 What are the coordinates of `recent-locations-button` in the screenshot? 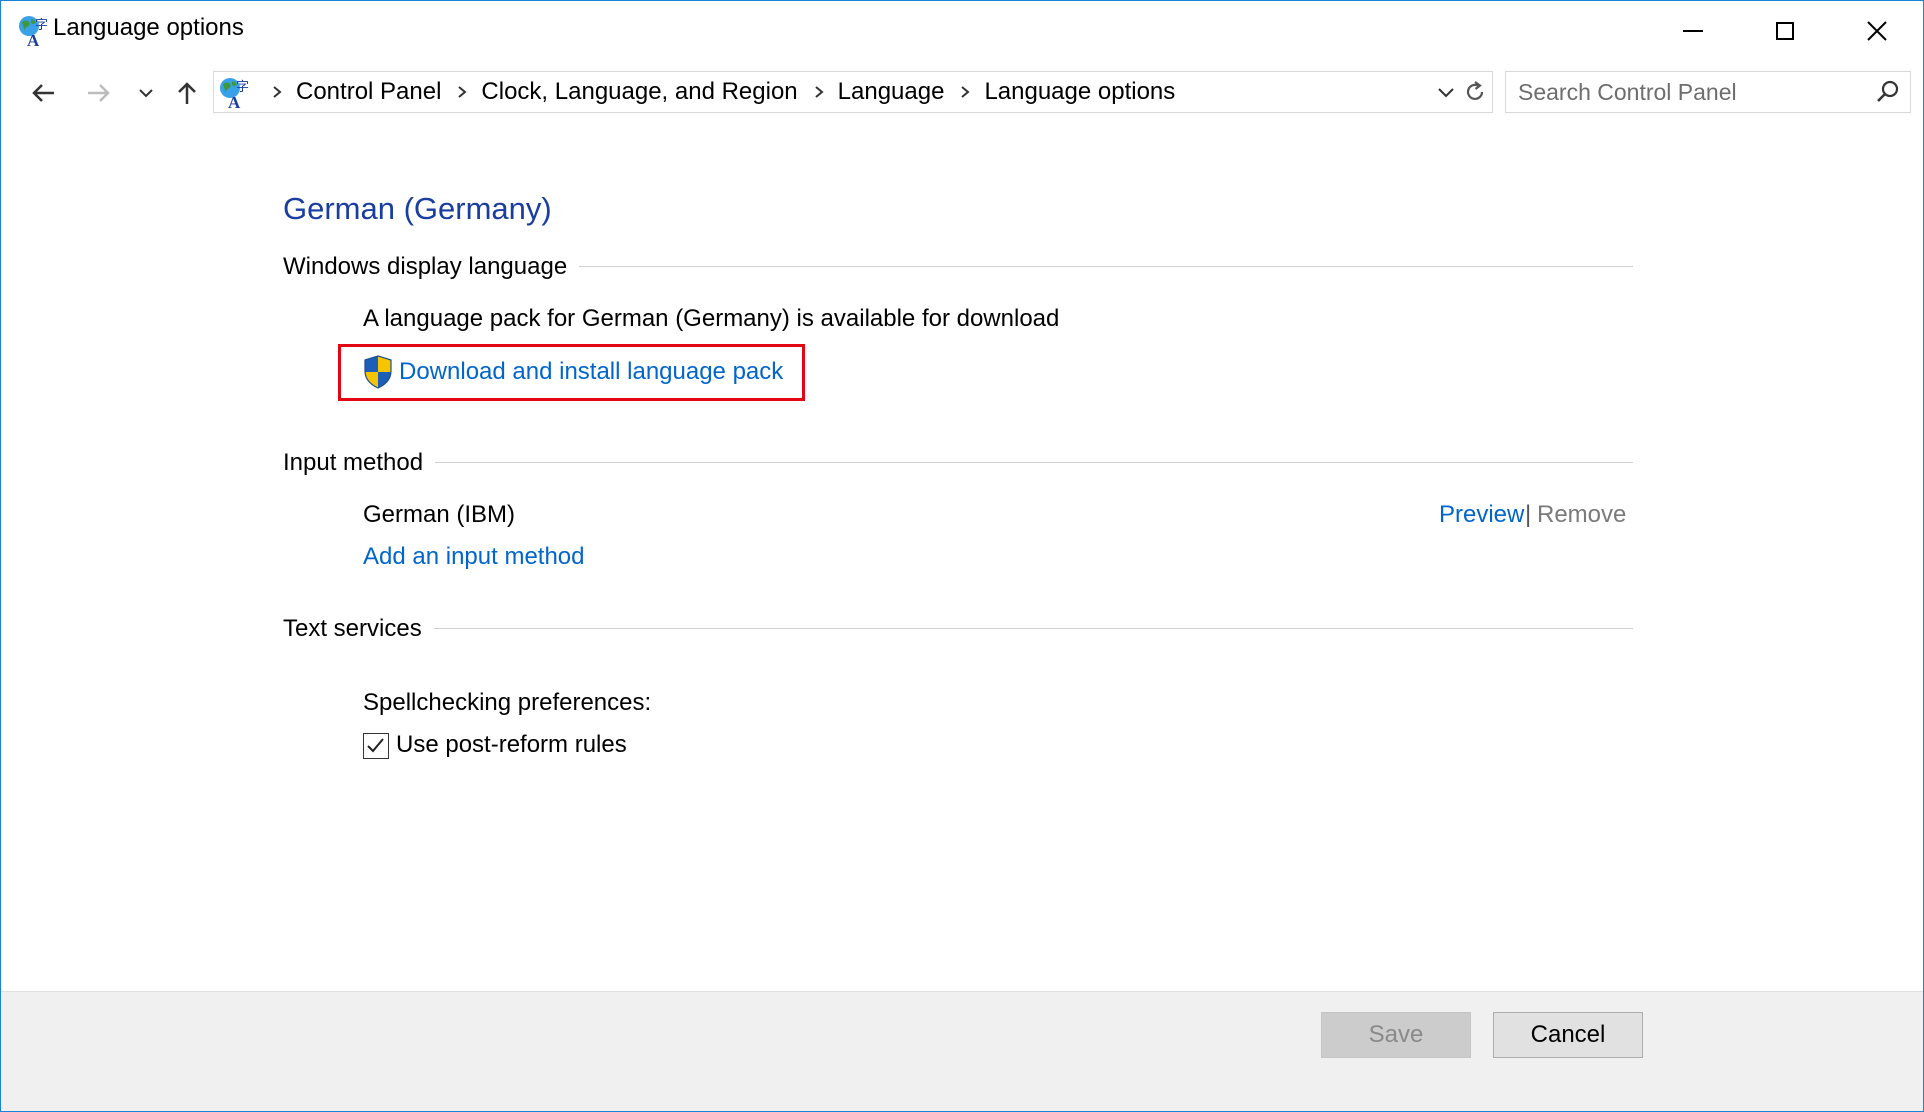 It's located at (146, 93).